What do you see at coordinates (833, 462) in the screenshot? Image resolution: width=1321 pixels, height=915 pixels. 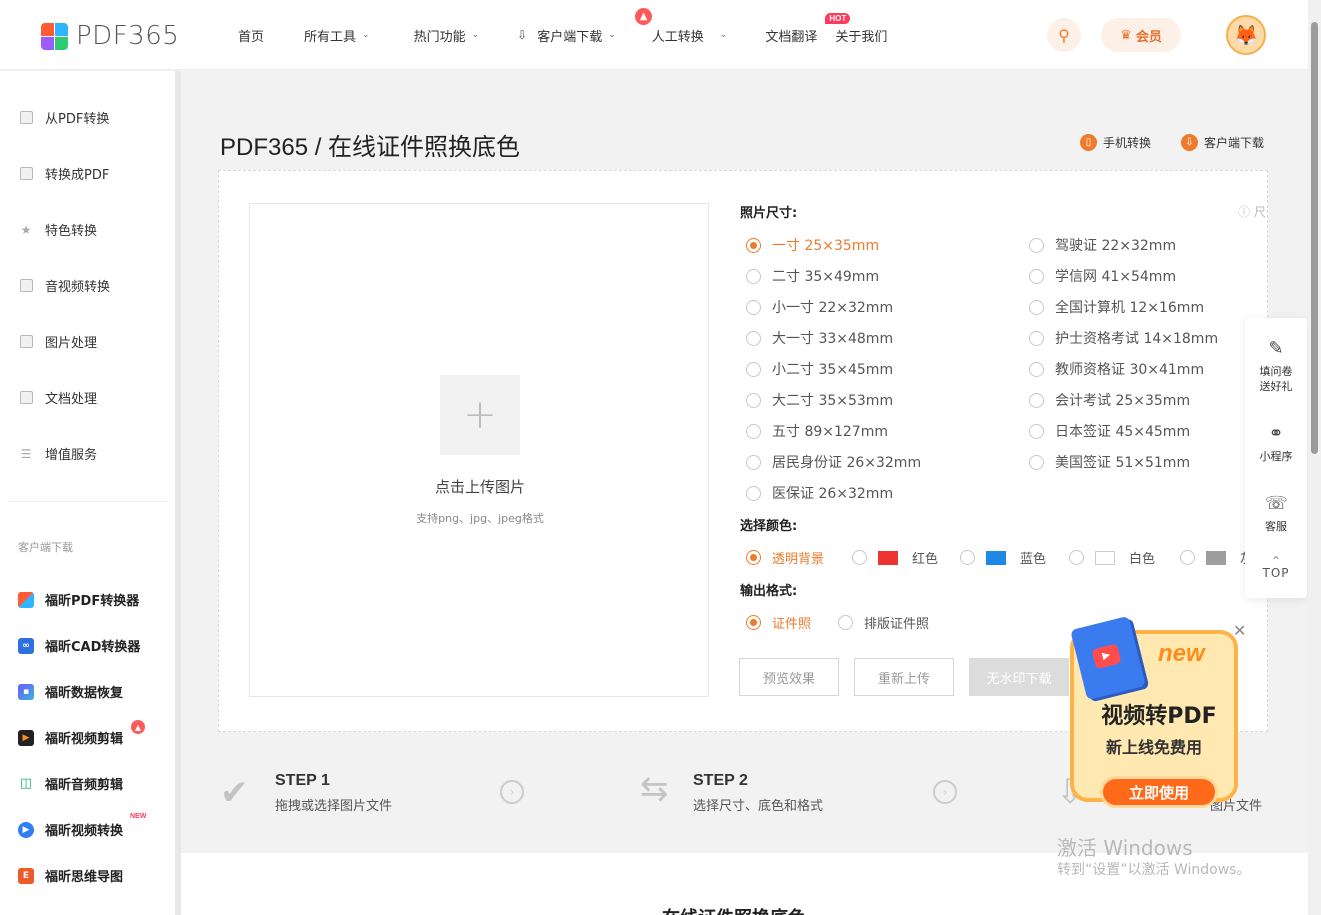 I see `size-option: 居民身份证 26×32mm` at bounding box center [833, 462].